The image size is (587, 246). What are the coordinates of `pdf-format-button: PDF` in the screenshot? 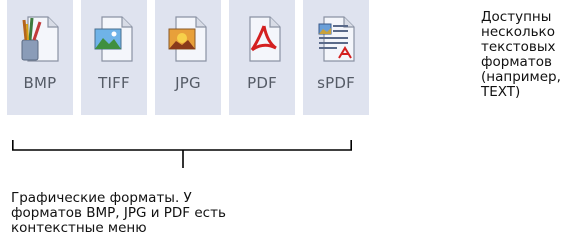 It's located at (262, 57).